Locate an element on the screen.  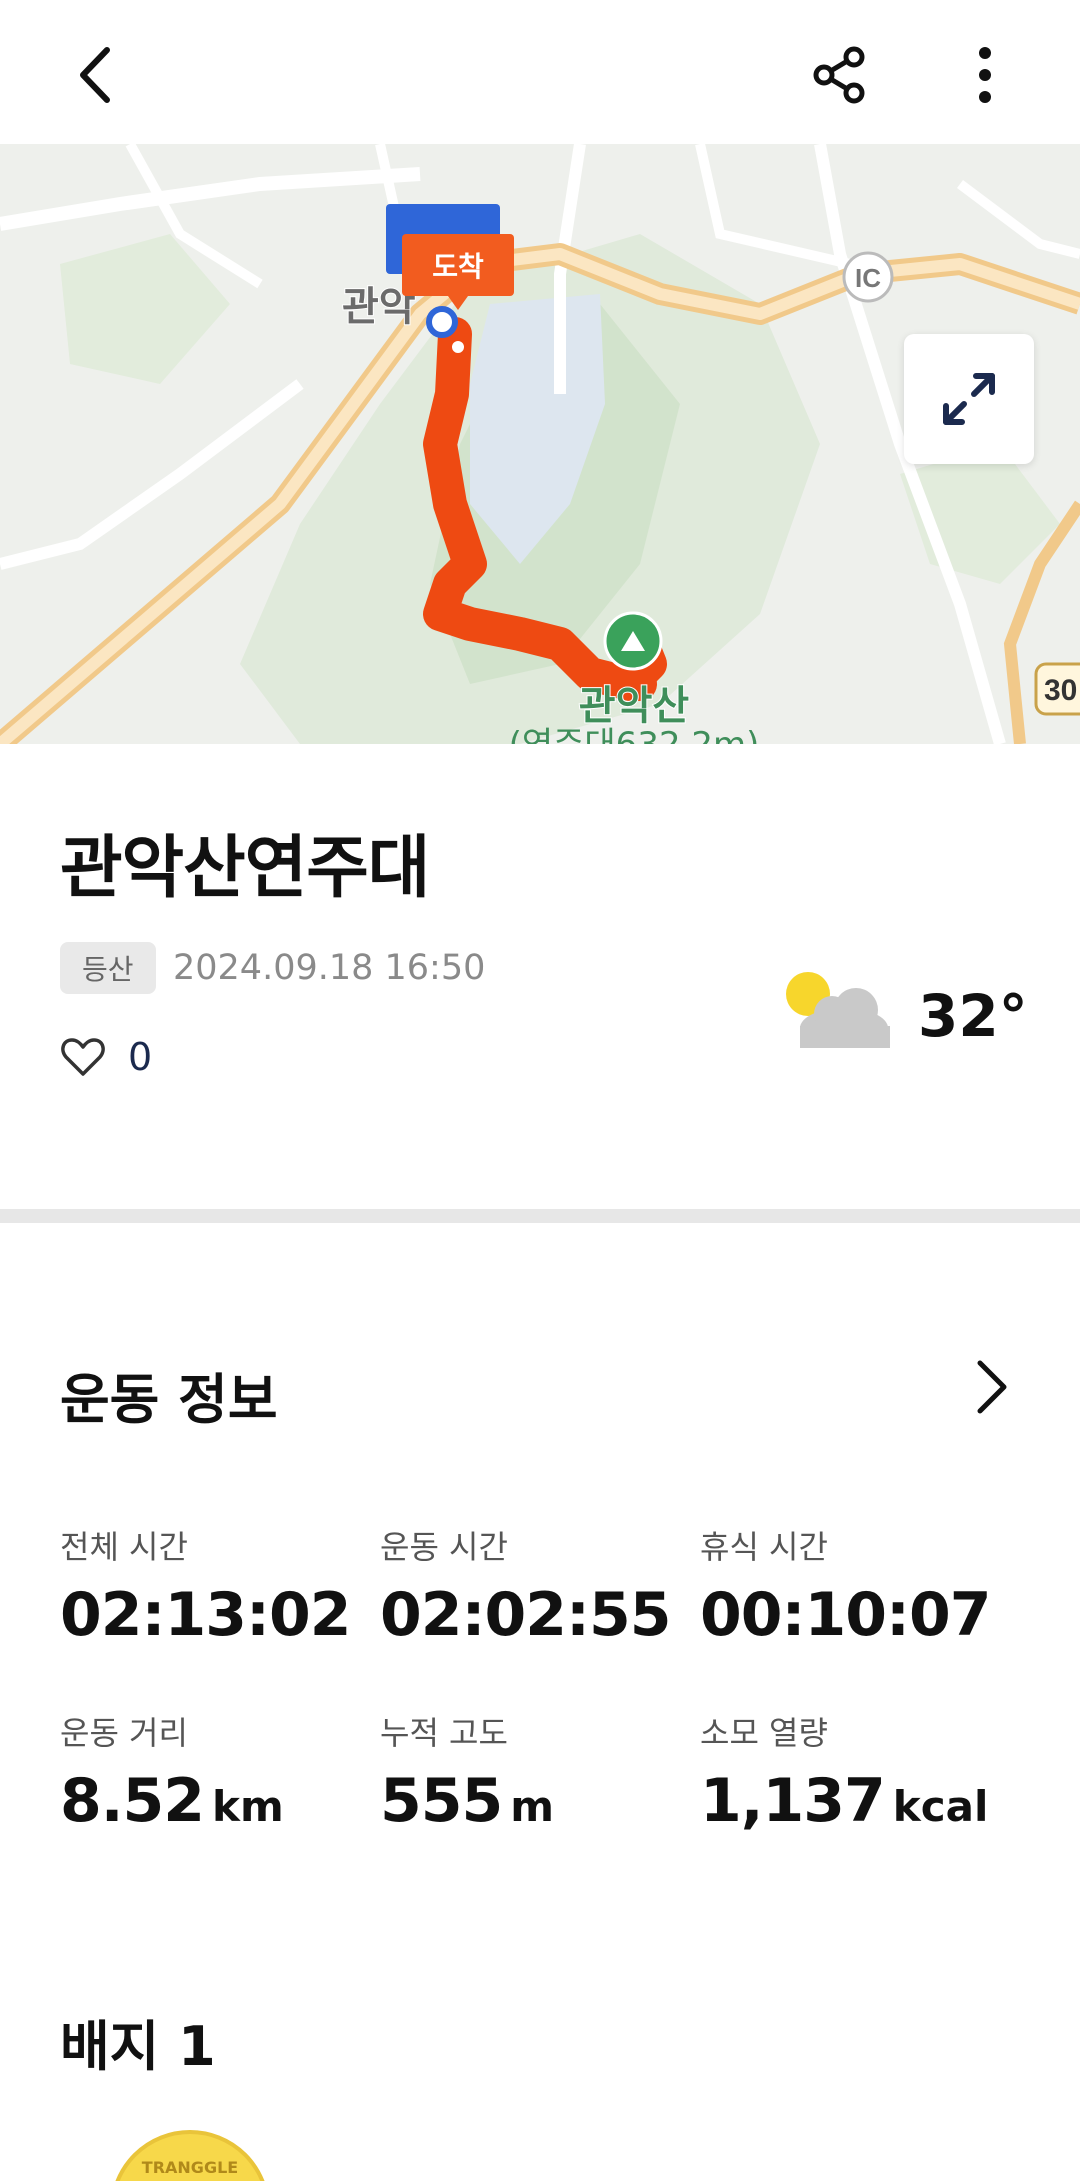
stat-elevation-gain: 누적 고도 555 m is located at coordinates (535, 1772).